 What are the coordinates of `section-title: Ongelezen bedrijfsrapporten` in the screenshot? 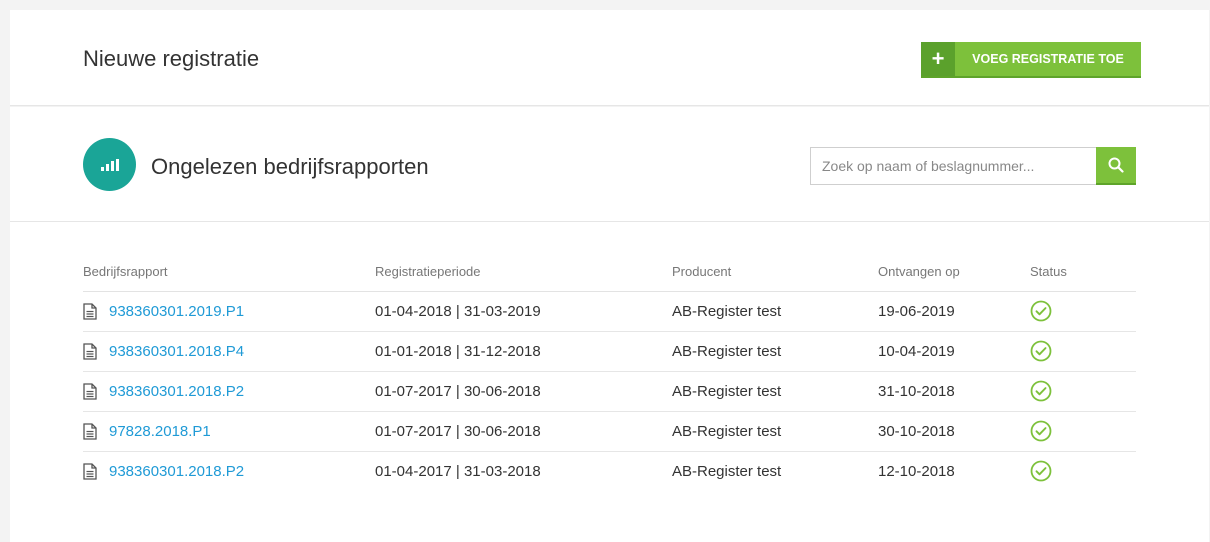 It's located at (290, 166).